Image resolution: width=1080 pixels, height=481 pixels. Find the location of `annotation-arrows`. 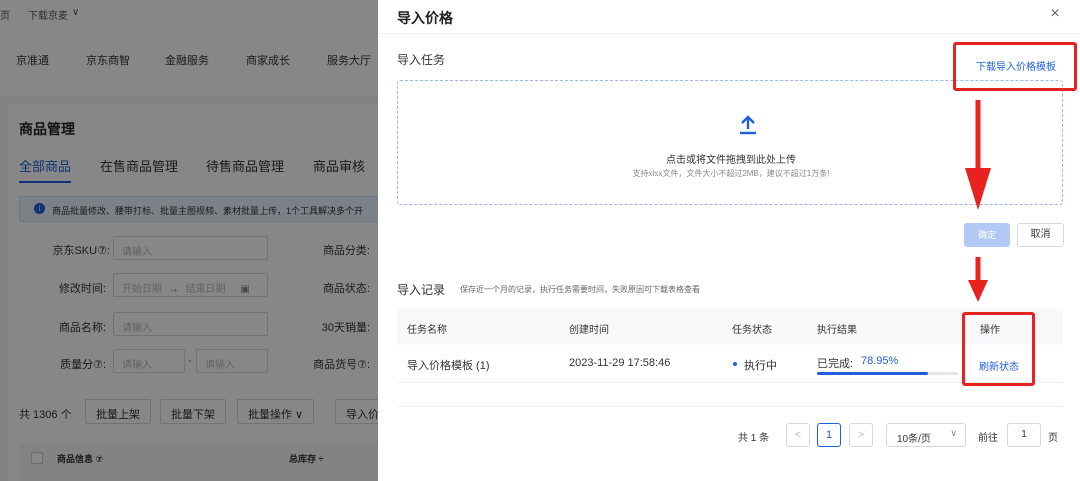

annotation-arrows is located at coordinates (978, 201).